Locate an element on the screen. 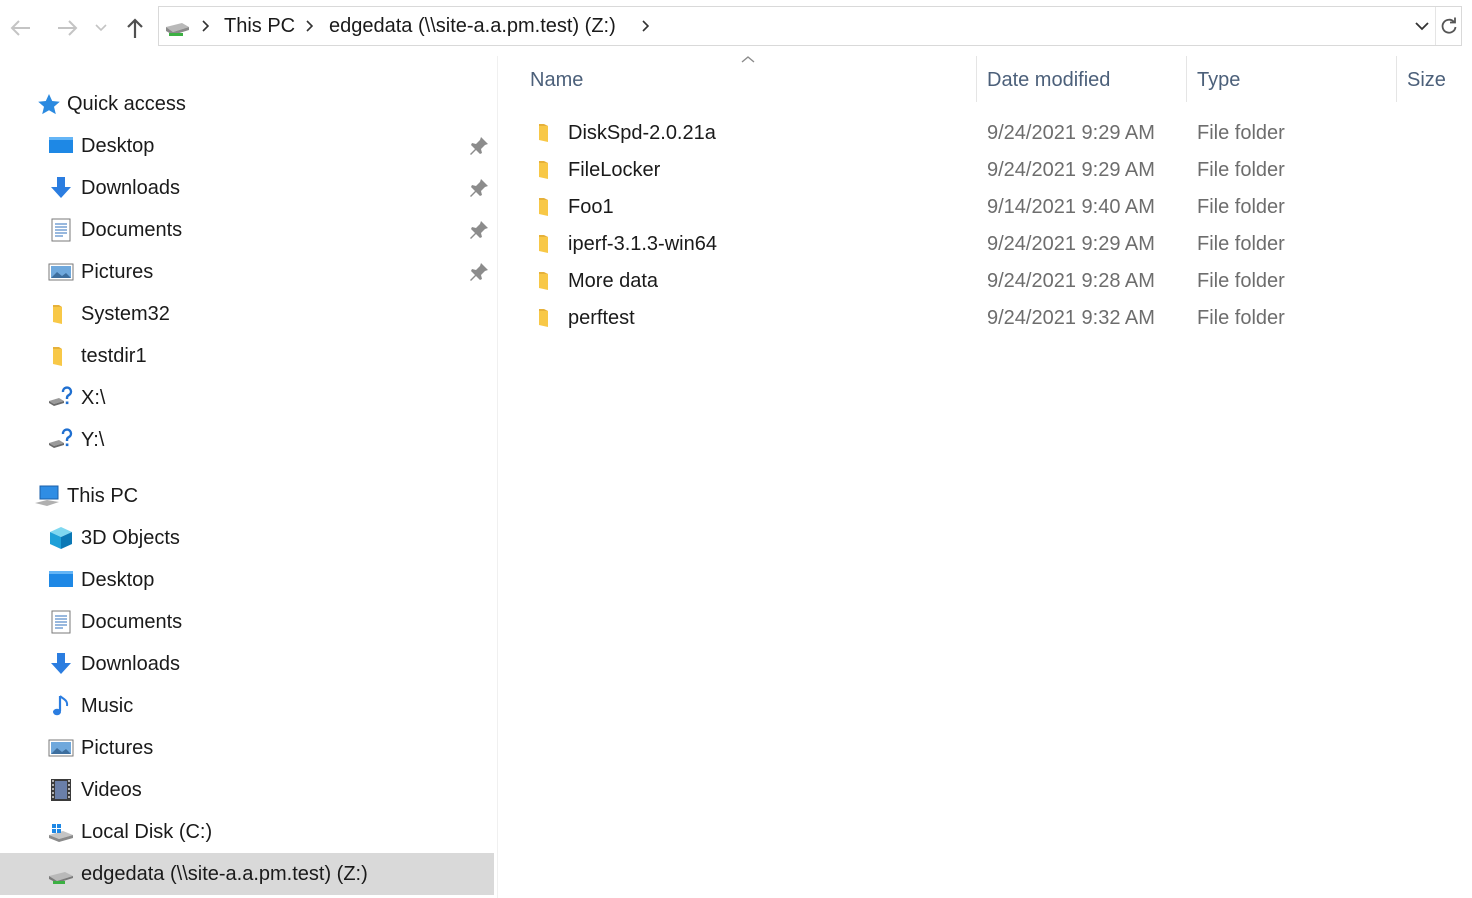  breadcrumb-this-pc: This PC is located at coordinates (259, 26).